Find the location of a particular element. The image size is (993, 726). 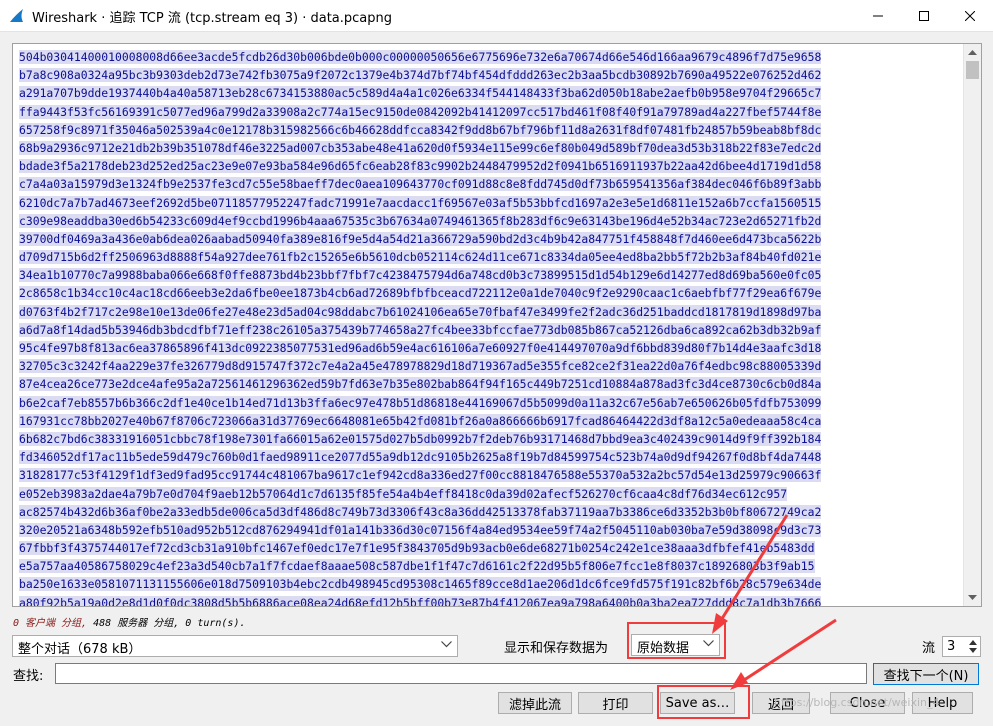

back-button: 返回 is located at coordinates (781, 703).